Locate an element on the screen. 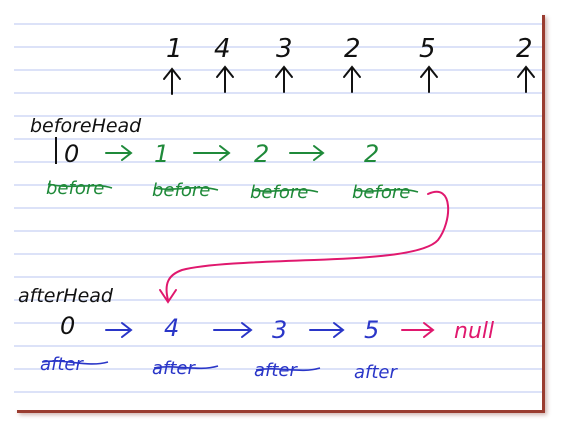  input-value: 1 is located at coordinates (174, 49).